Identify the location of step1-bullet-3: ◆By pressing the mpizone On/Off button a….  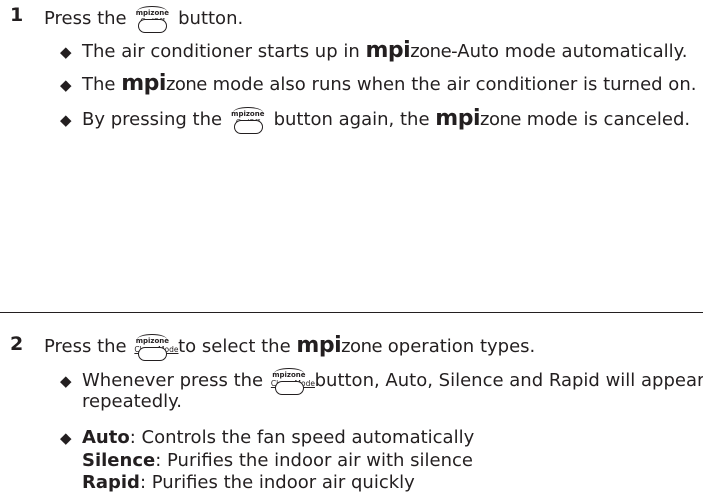
(375, 119).